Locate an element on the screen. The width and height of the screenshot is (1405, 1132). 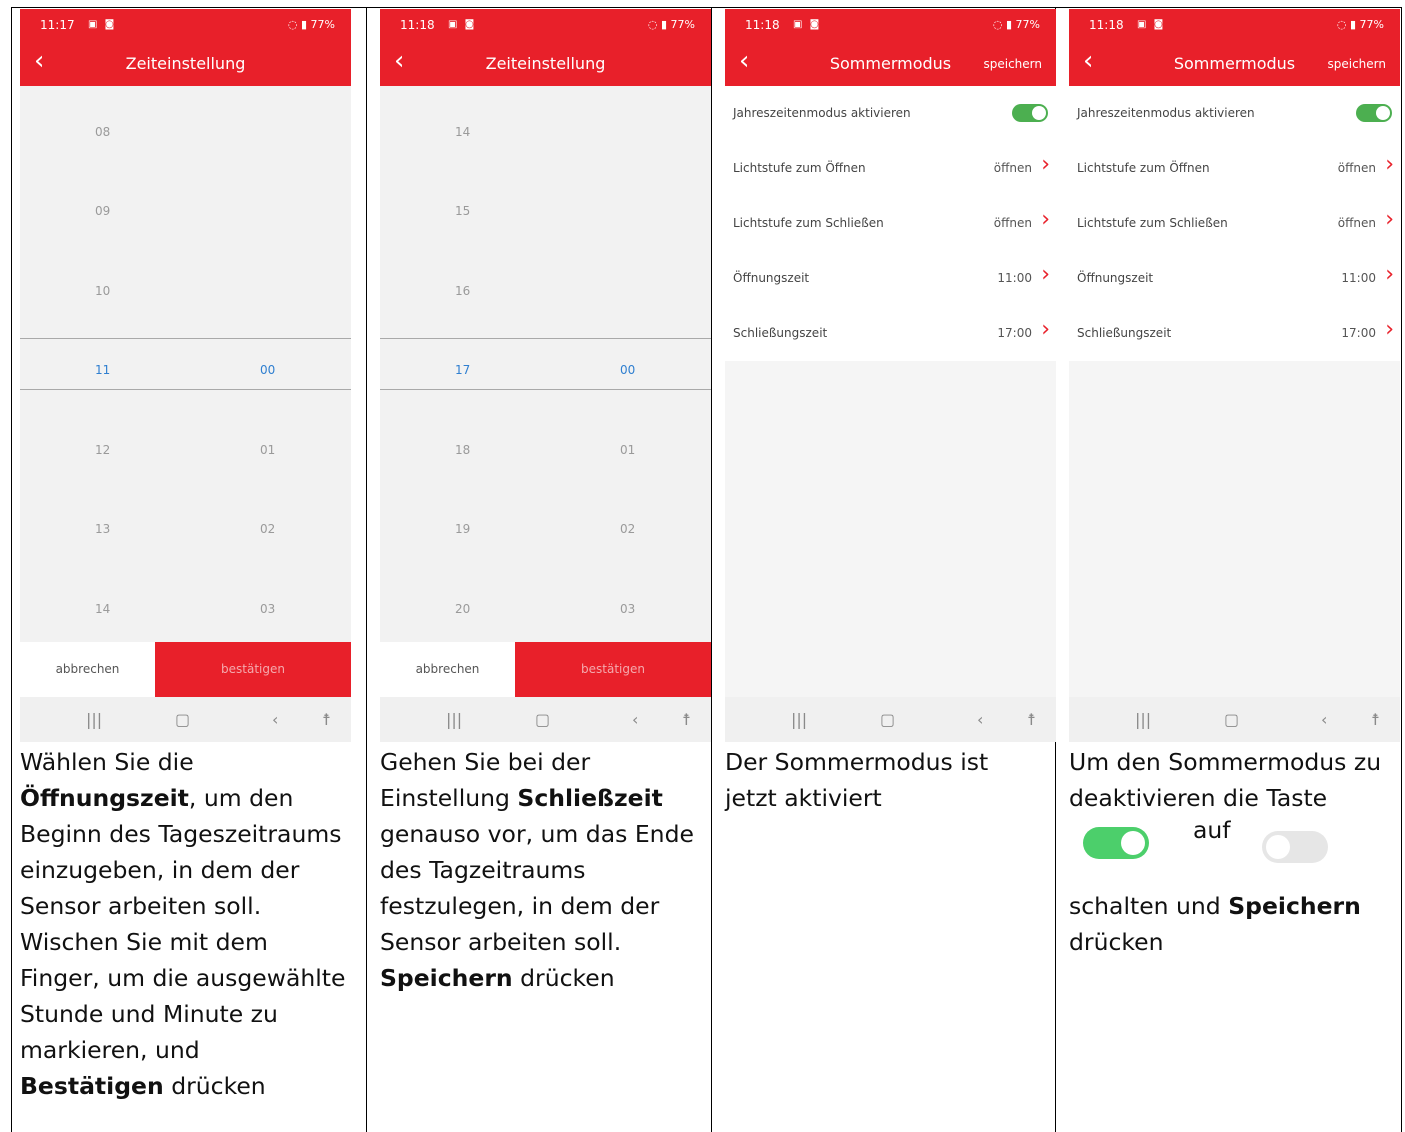
time-picker: 14 15 16 17 00 18 01 19 02 20 03 is located at coordinates (545, 364).